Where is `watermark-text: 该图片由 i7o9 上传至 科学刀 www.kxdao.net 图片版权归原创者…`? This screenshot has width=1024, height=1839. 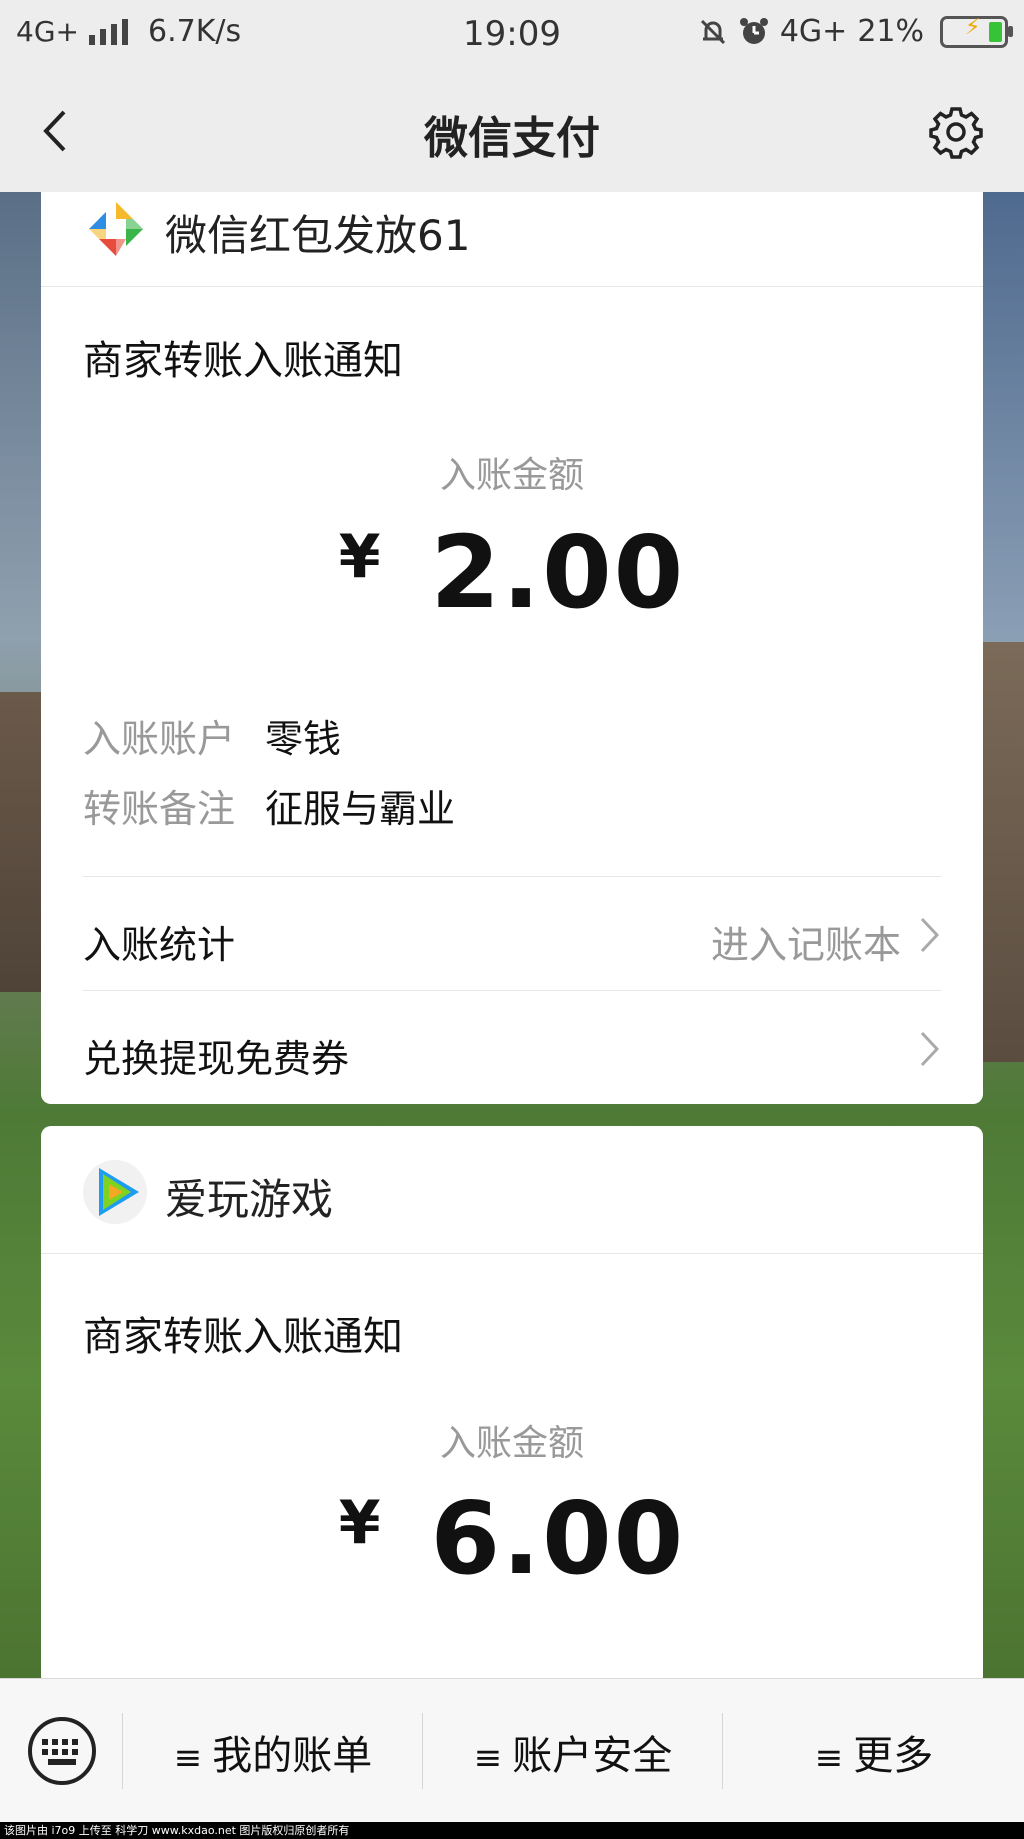 watermark-text: 该图片由 i7o9 上传至 科学刀 www.kxdao.net 图片版权归原创者… is located at coordinates (512, 1830).